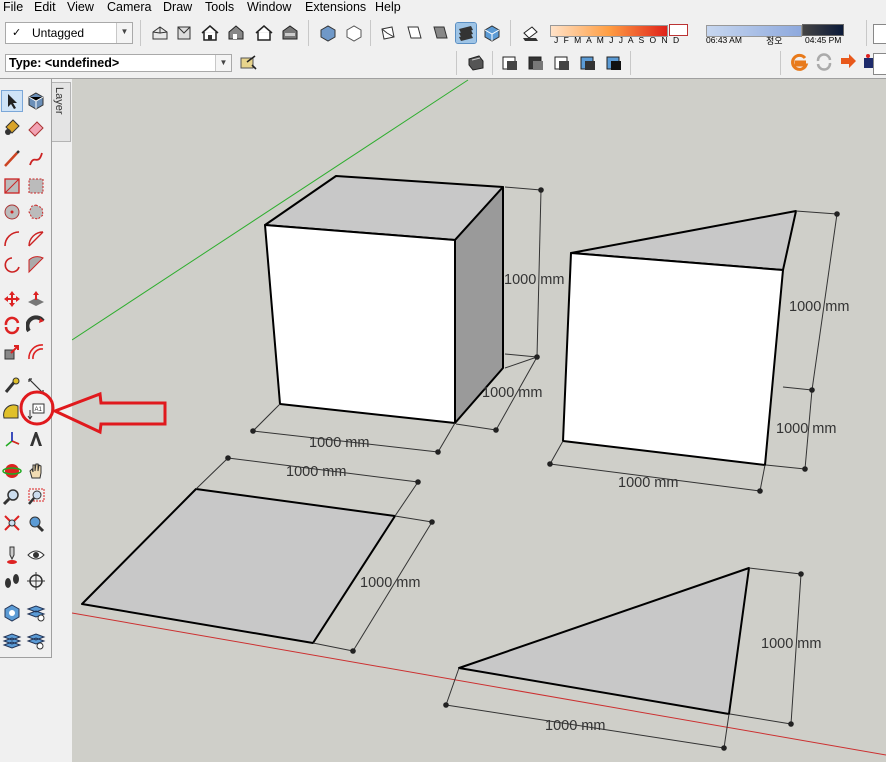 This screenshot has height=762, width=886. What do you see at coordinates (36, 186) in the screenshot?
I see `rotated-rectangle-icon` at bounding box center [36, 186].